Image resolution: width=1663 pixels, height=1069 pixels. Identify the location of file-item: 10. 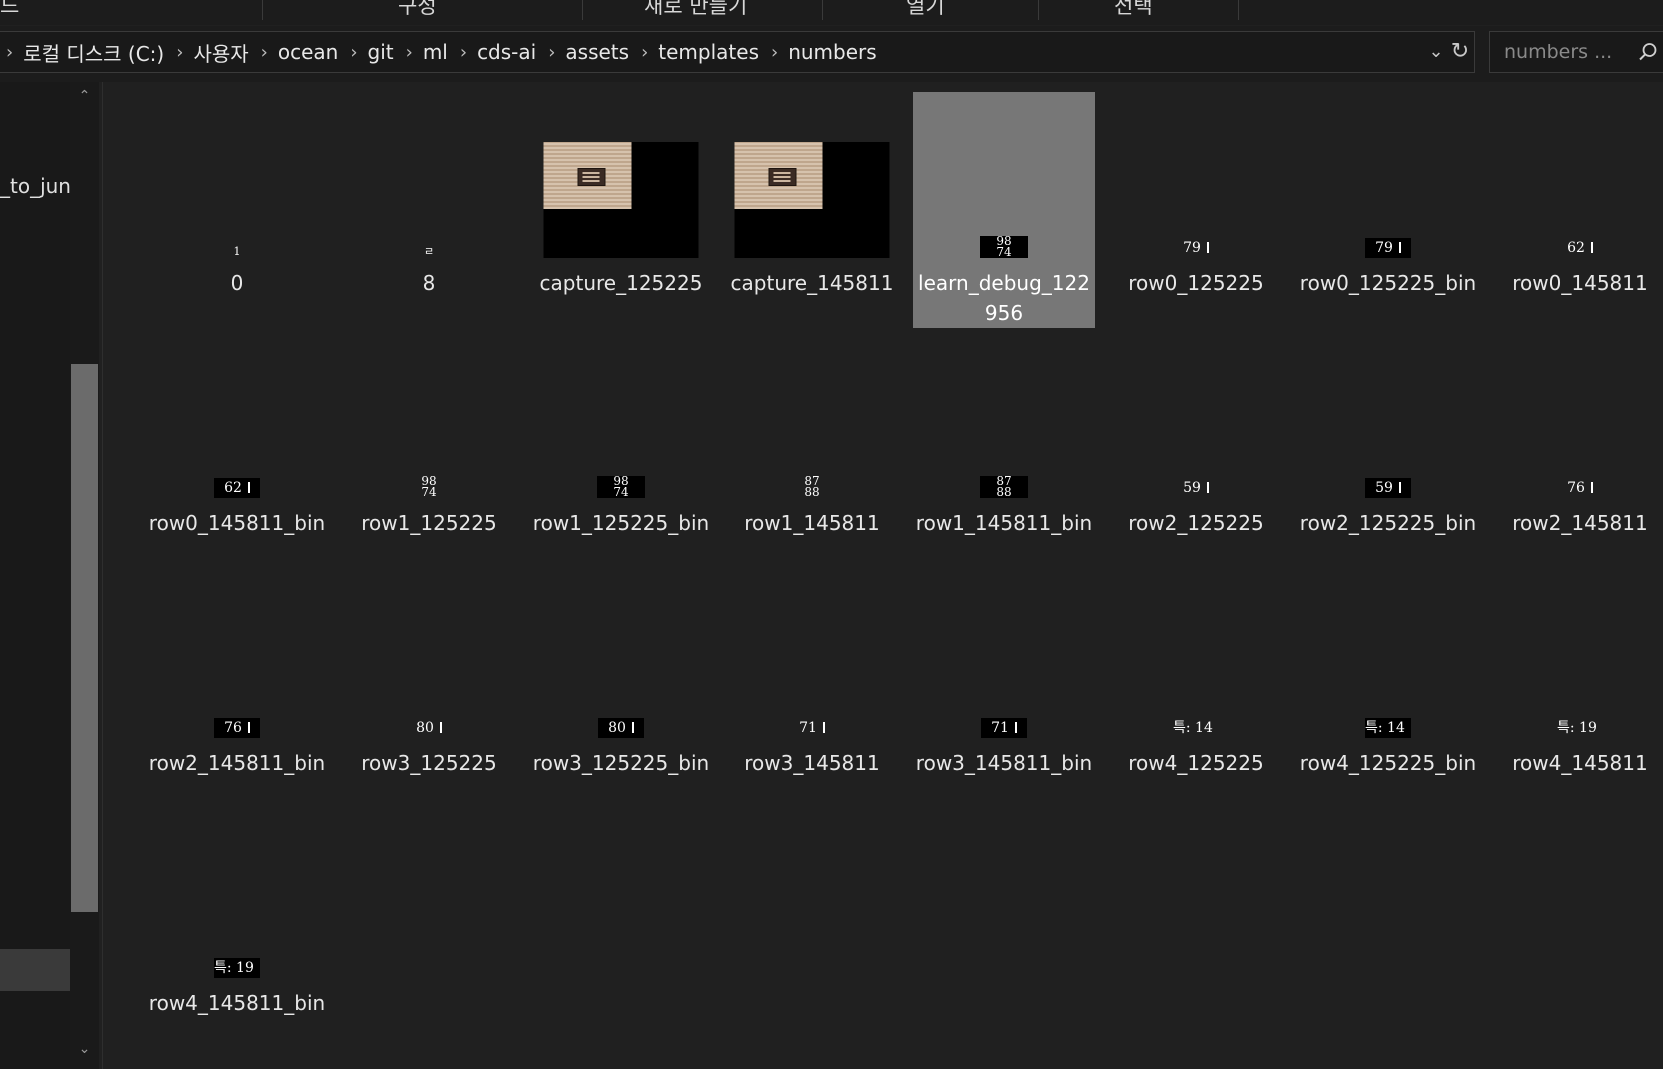
(237, 210).